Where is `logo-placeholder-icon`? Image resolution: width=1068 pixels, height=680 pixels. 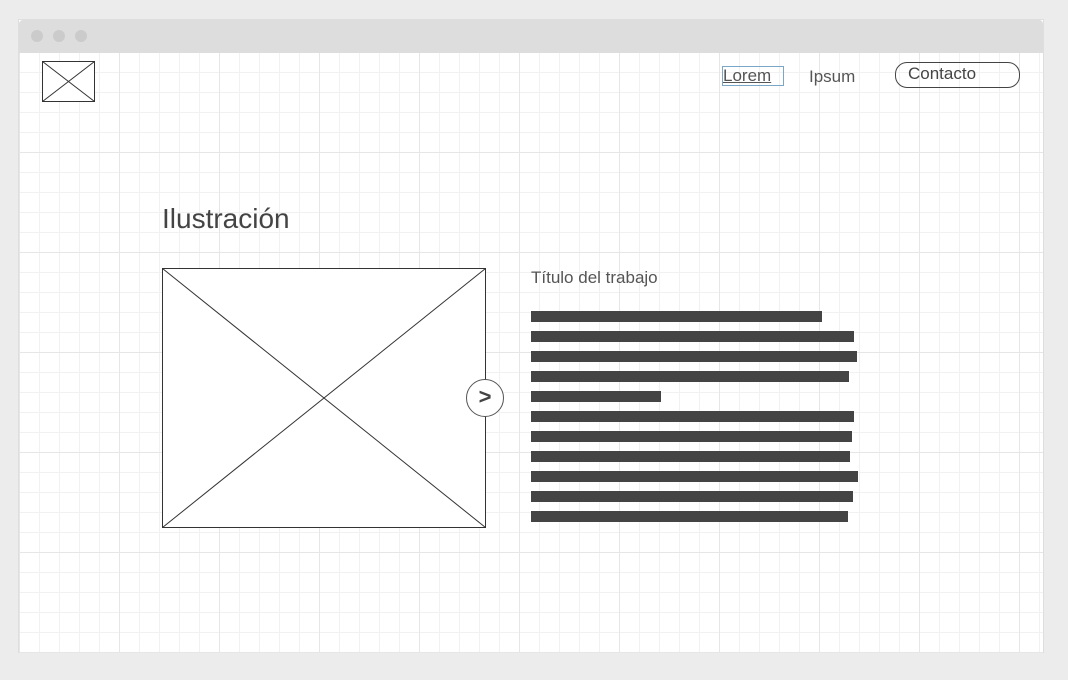
logo-placeholder-icon is located at coordinates (68, 81).